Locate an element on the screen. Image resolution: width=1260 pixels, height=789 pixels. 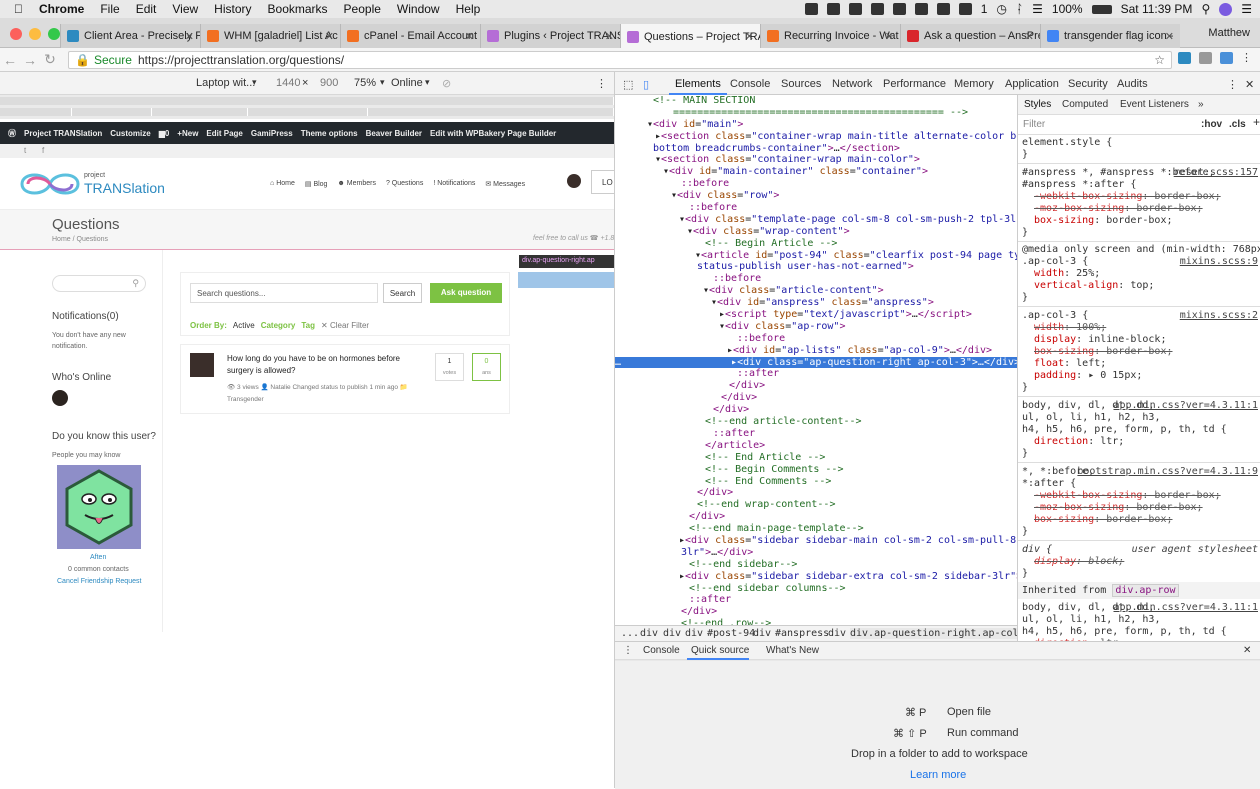
style-rule-line: padding: ▸ 0 15px; is located at coordinates (1088, 376).